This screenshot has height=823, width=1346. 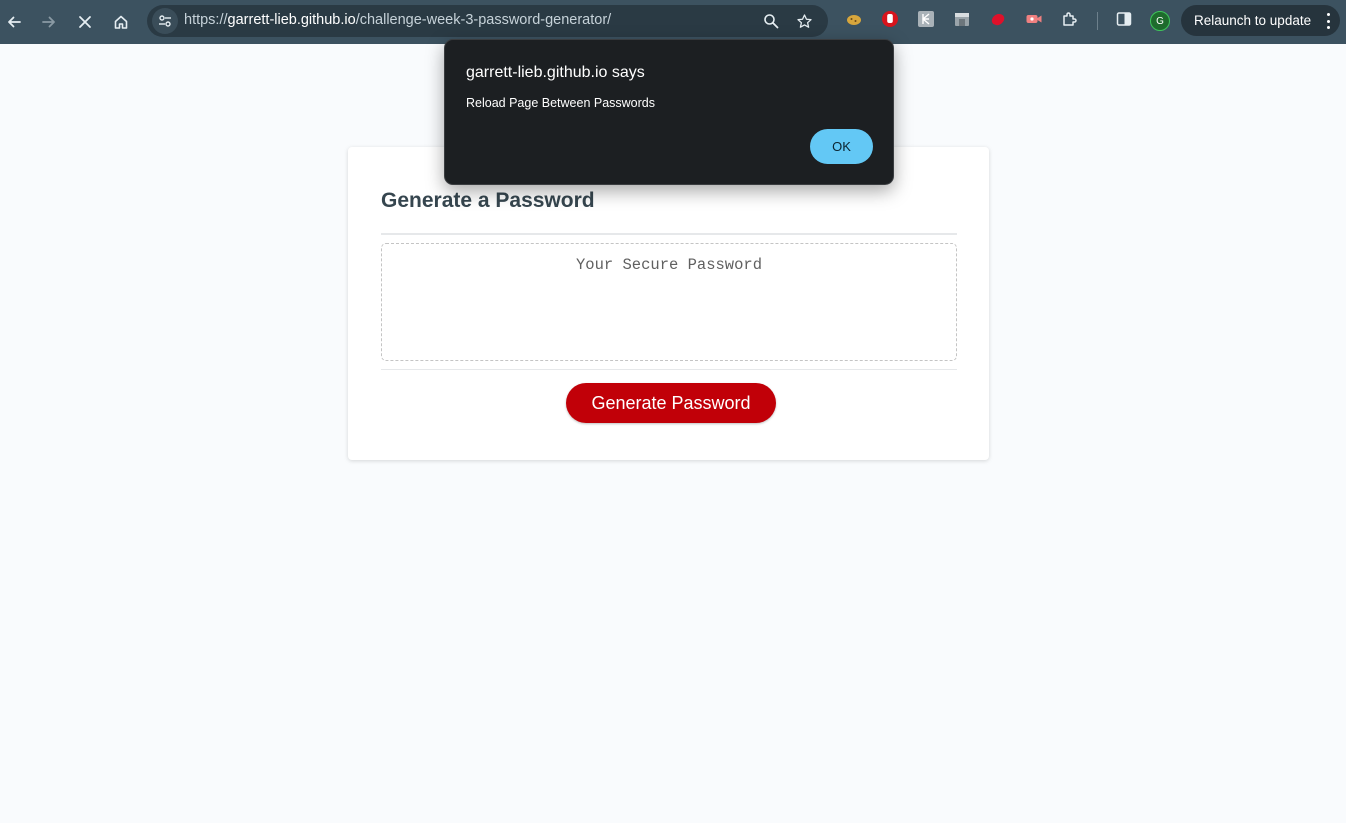 What do you see at coordinates (1253, 20) in the screenshot?
I see `relaunch-label: Relaunch to update` at bounding box center [1253, 20].